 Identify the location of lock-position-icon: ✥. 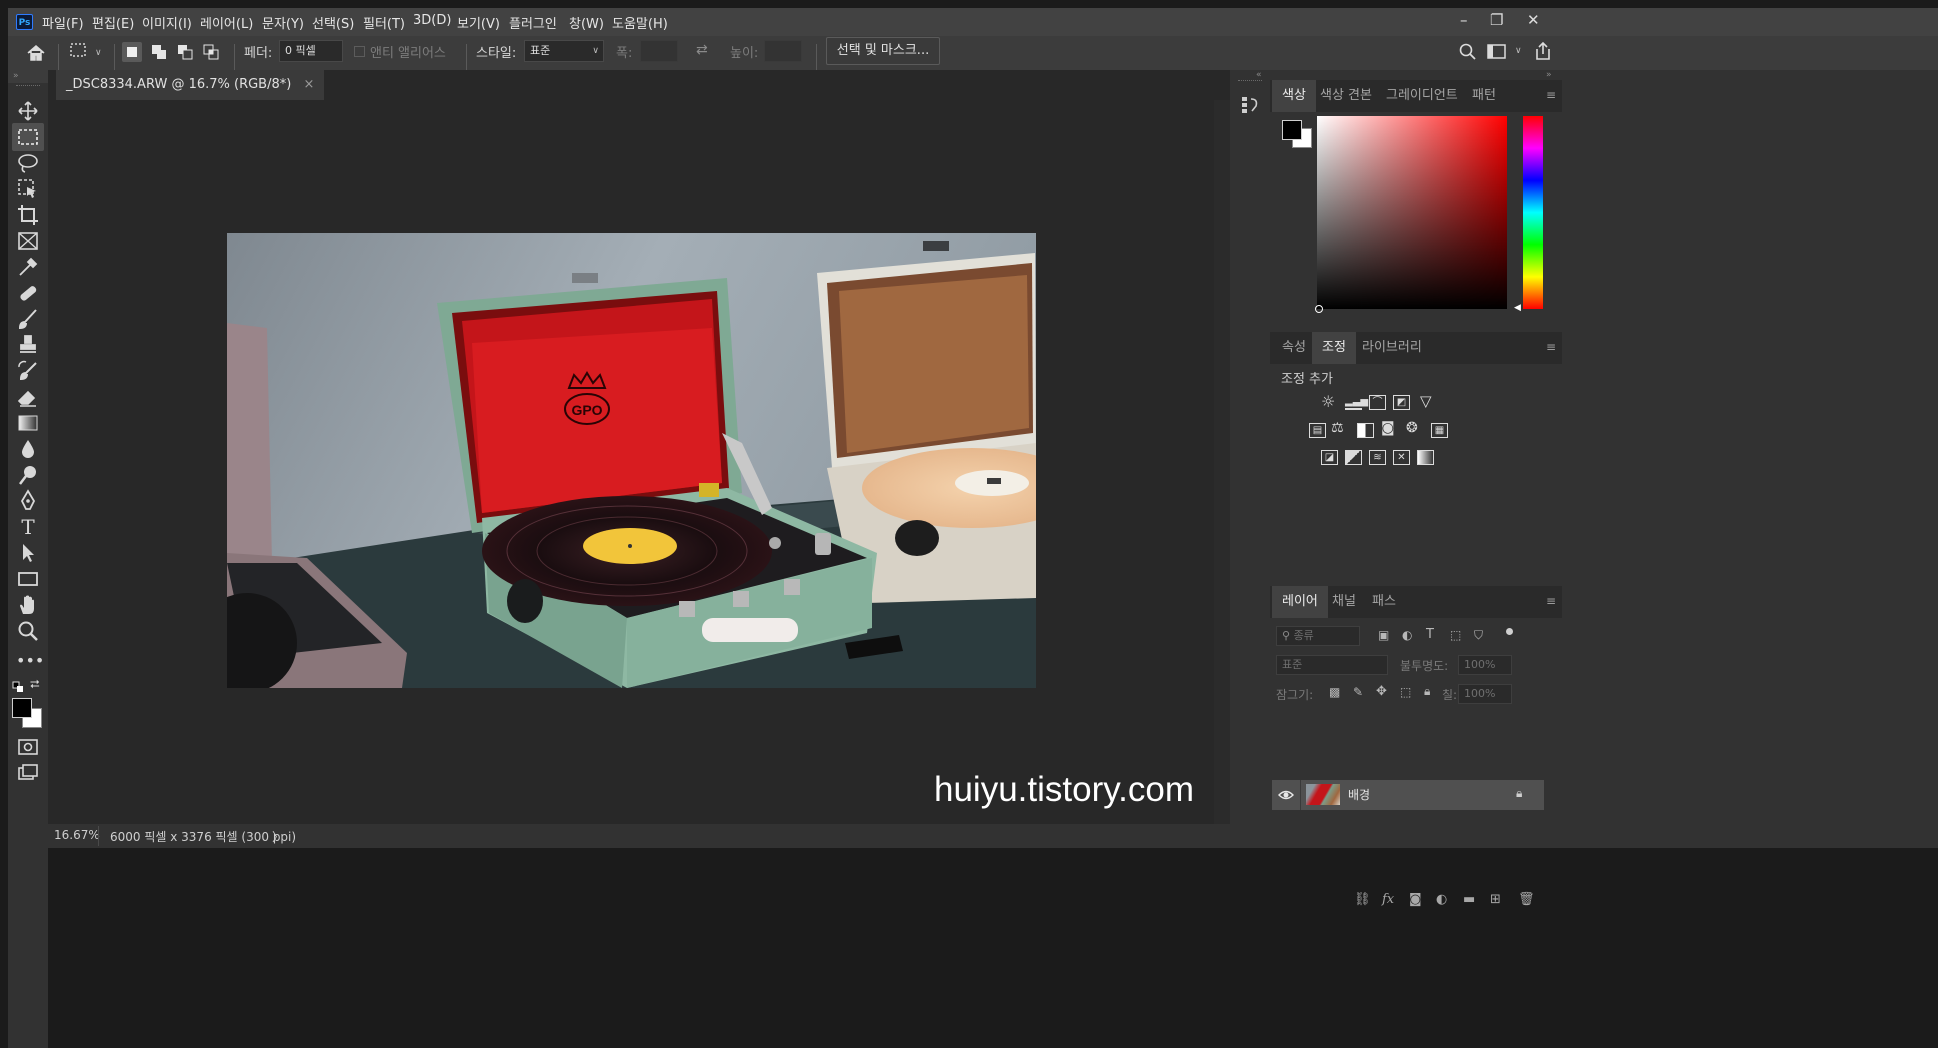
(1381, 691).